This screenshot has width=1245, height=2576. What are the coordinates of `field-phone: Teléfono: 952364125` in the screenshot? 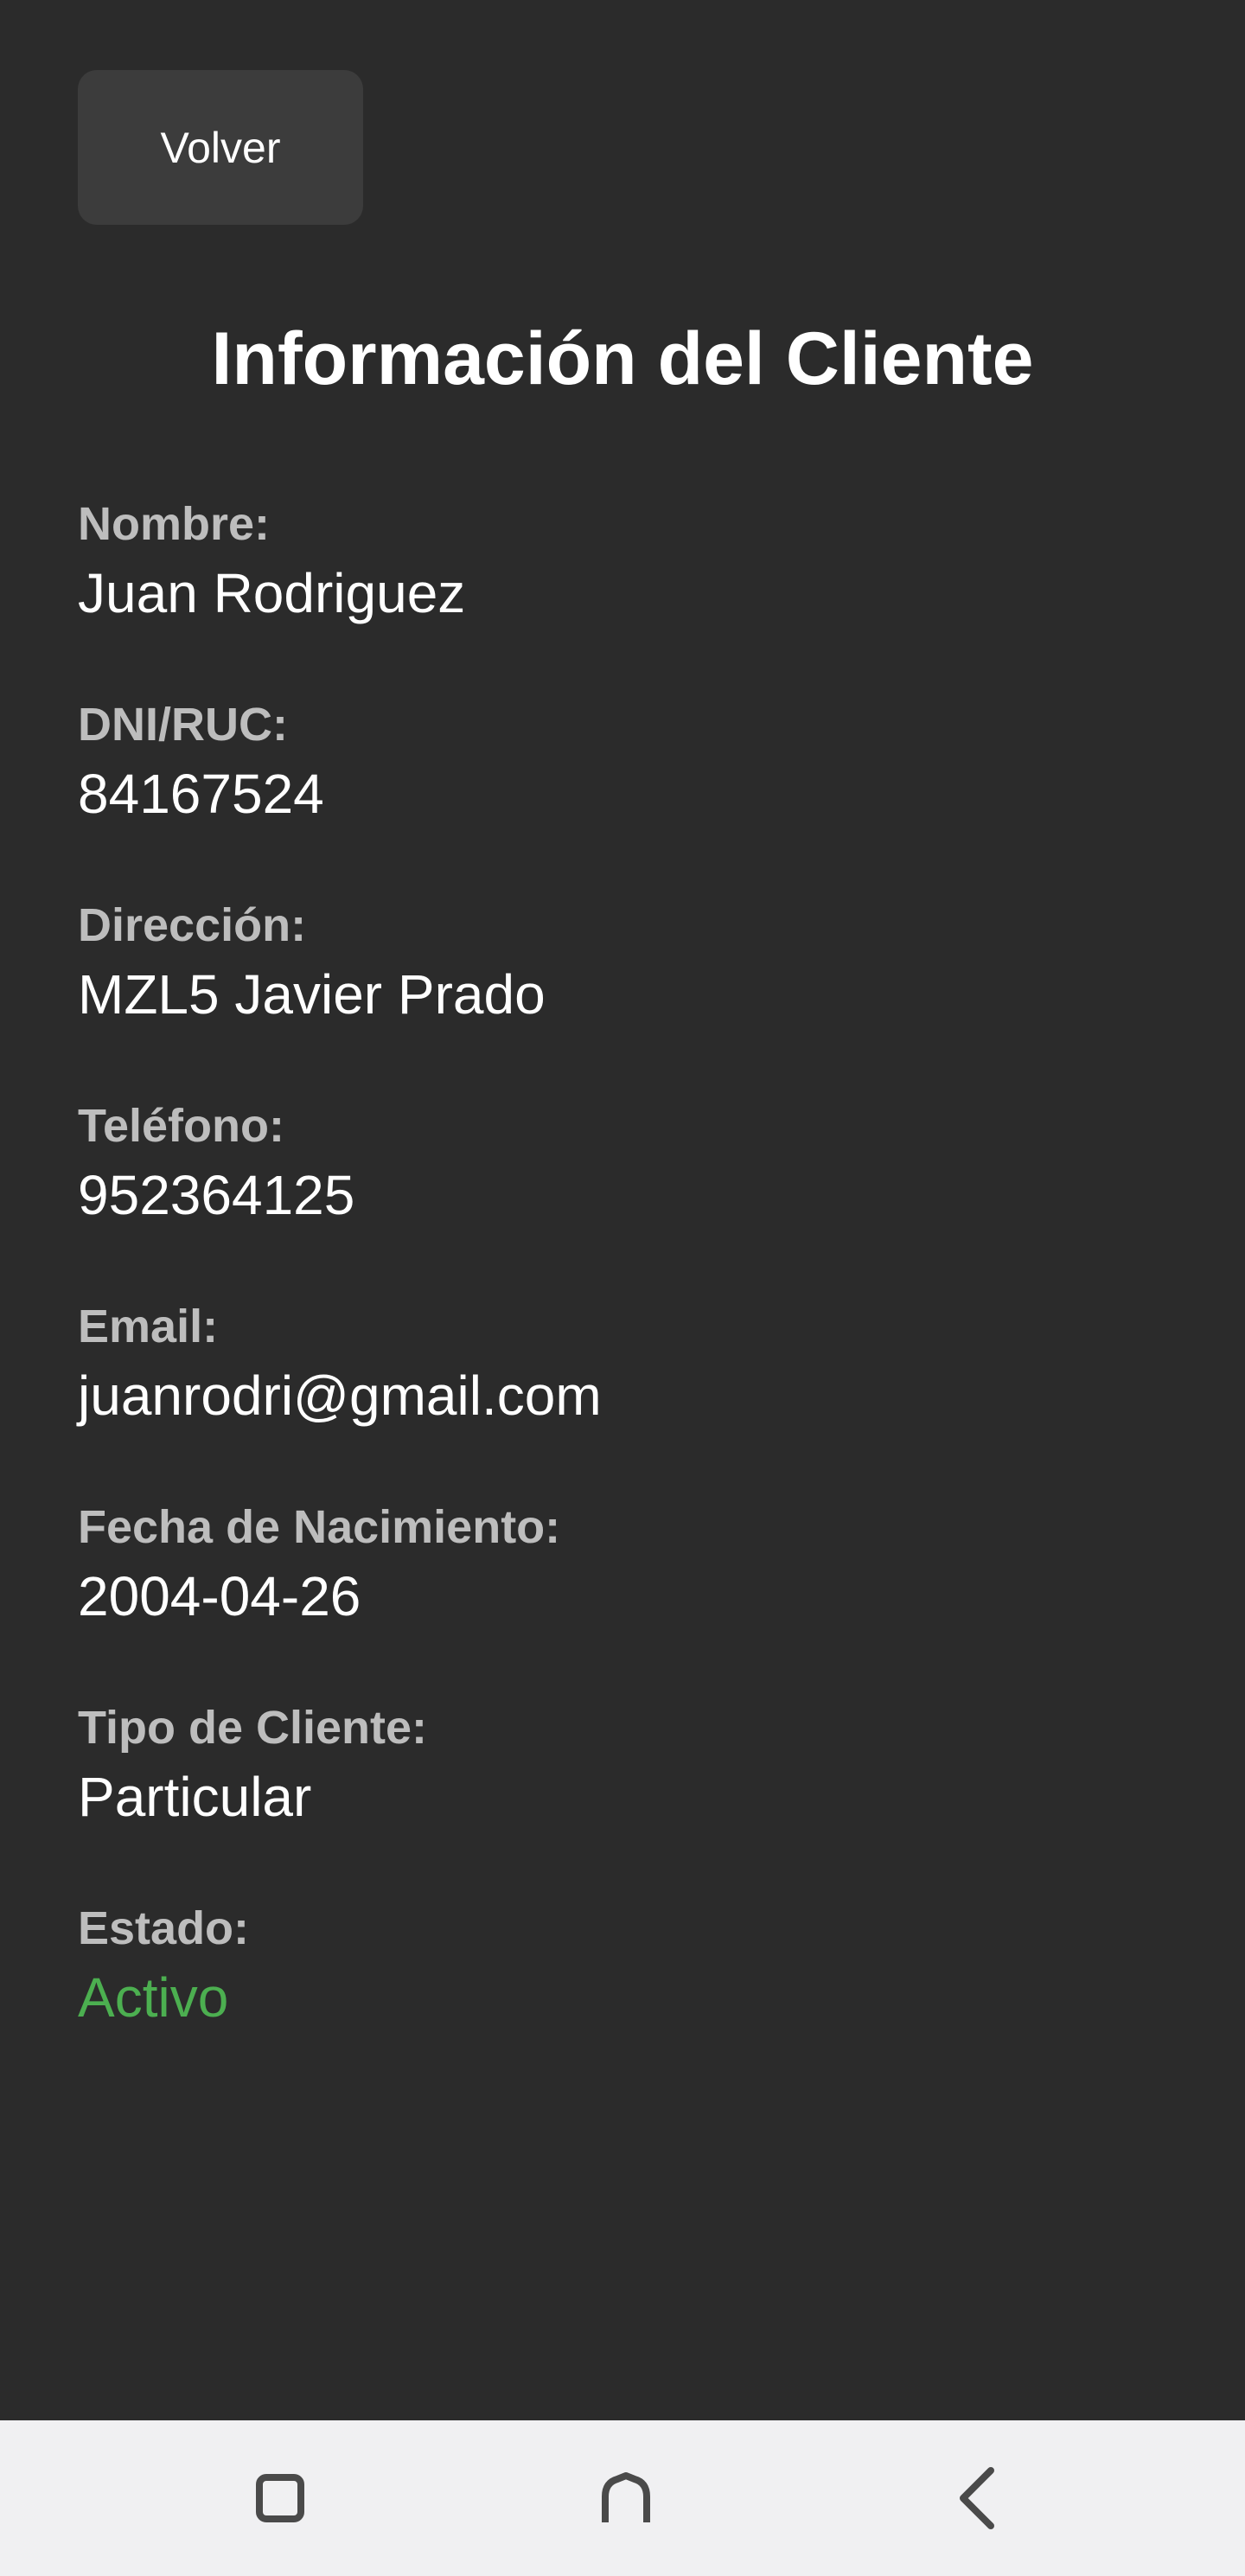 It's located at (622, 1195).